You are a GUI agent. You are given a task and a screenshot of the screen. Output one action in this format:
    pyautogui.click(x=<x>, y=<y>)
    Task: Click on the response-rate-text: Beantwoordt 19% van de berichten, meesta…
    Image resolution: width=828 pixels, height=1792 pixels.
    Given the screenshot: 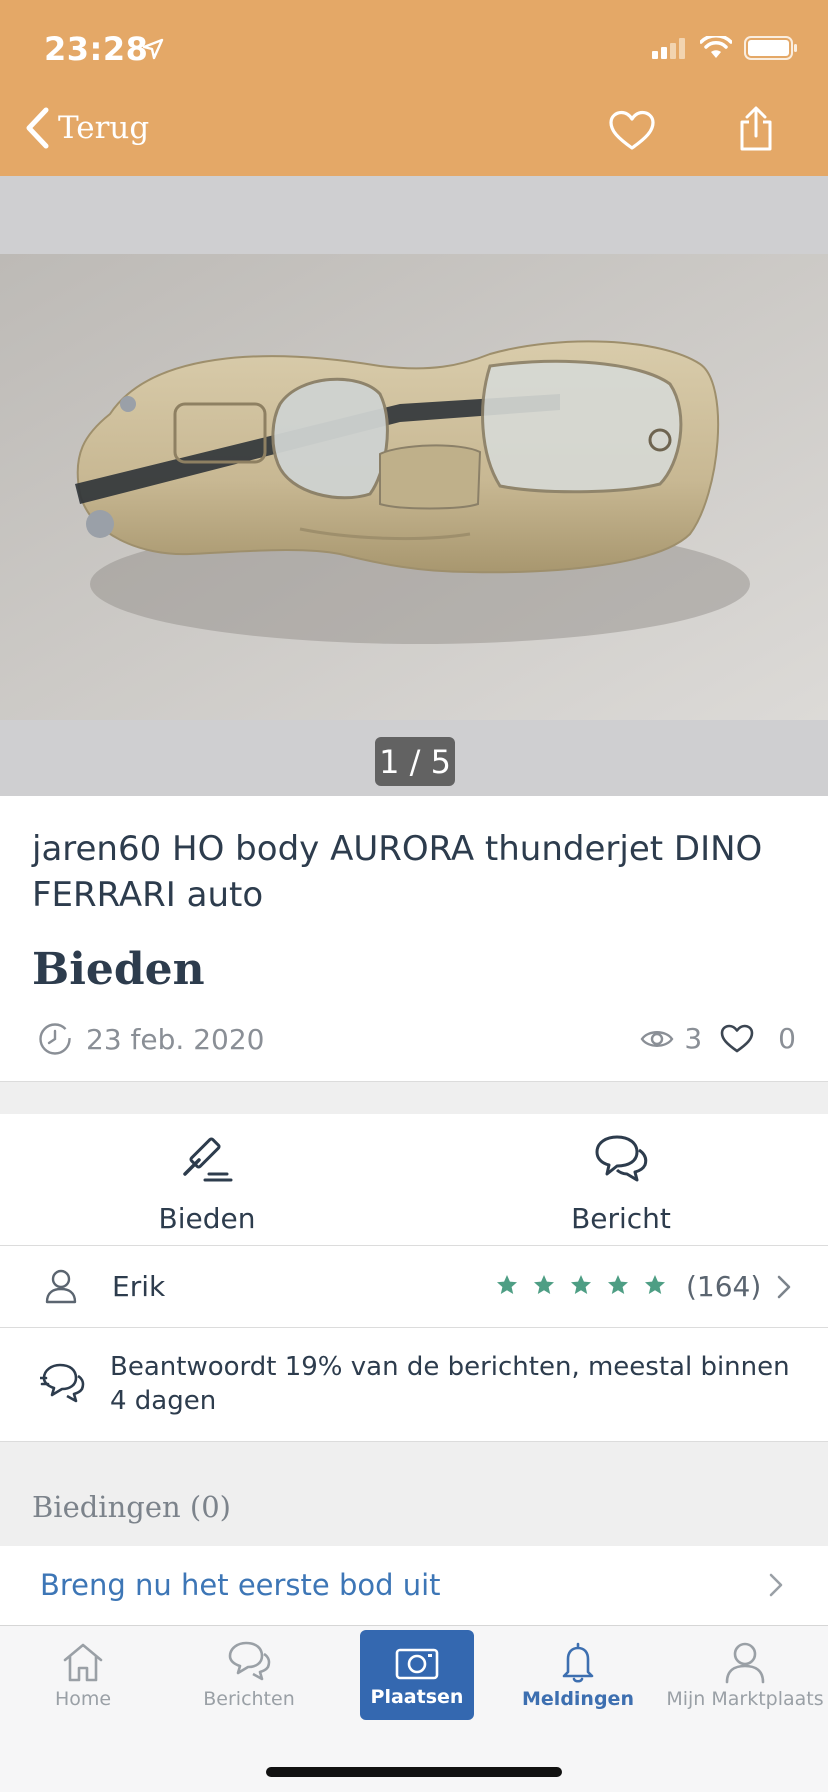 What is the action you would take?
    pyautogui.click(x=450, y=1384)
    